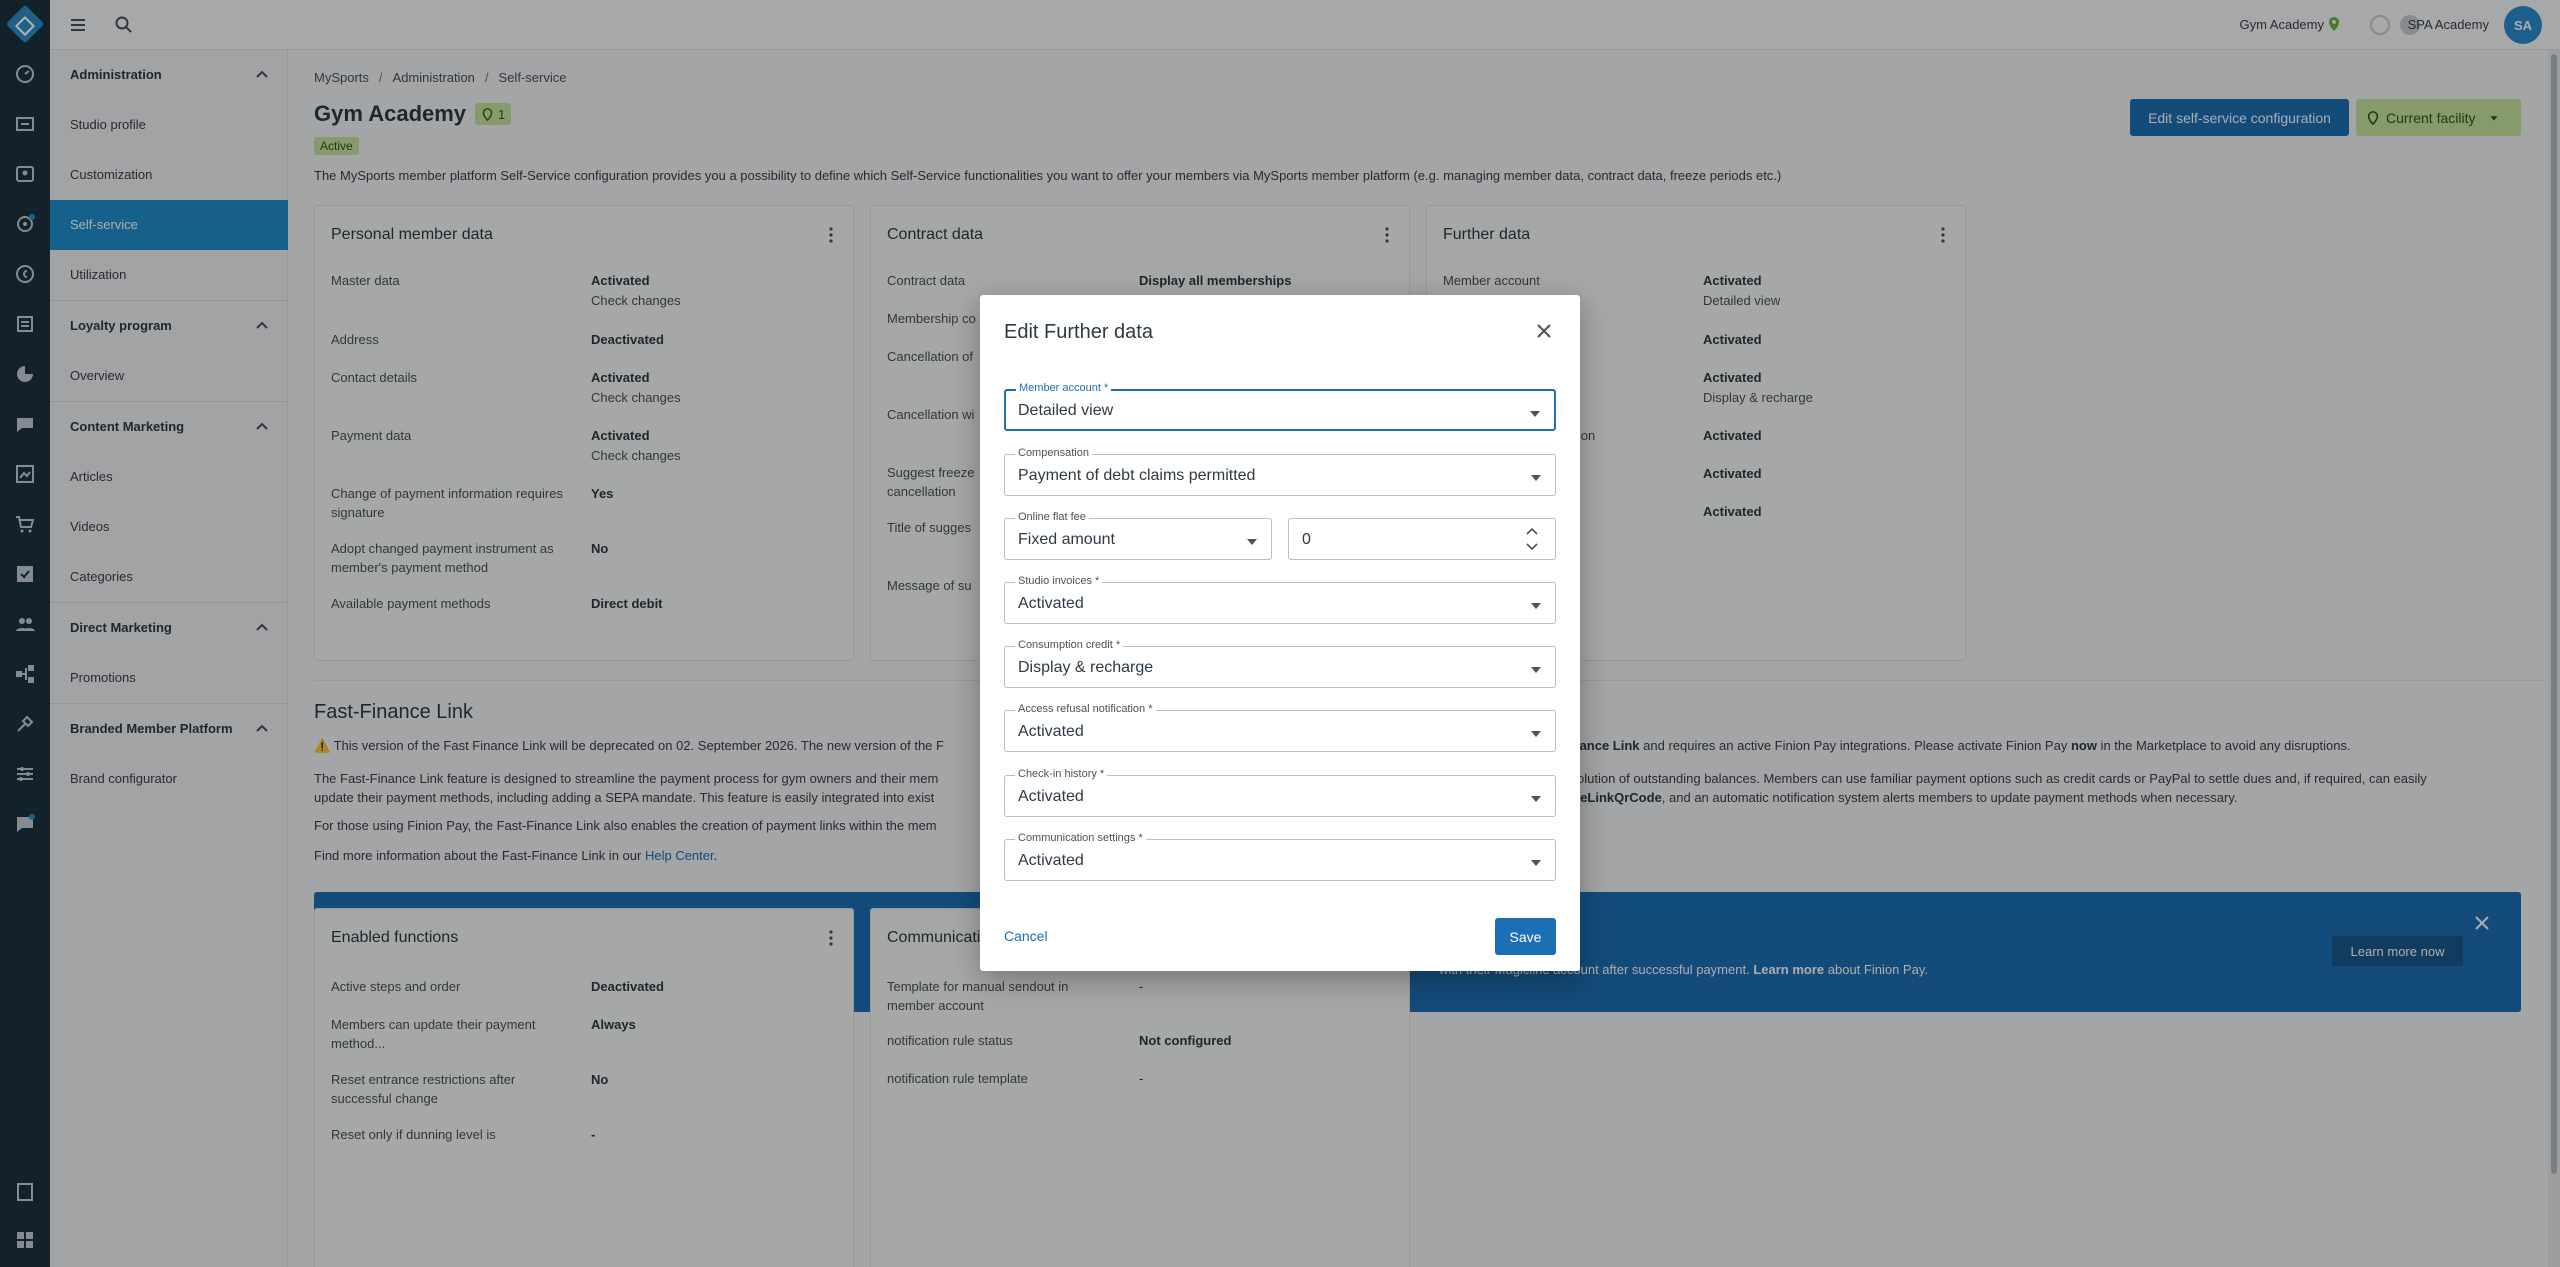 The image size is (2560, 1267). What do you see at coordinates (1064, 388) in the screenshot?
I see `field-label: Member account *` at bounding box center [1064, 388].